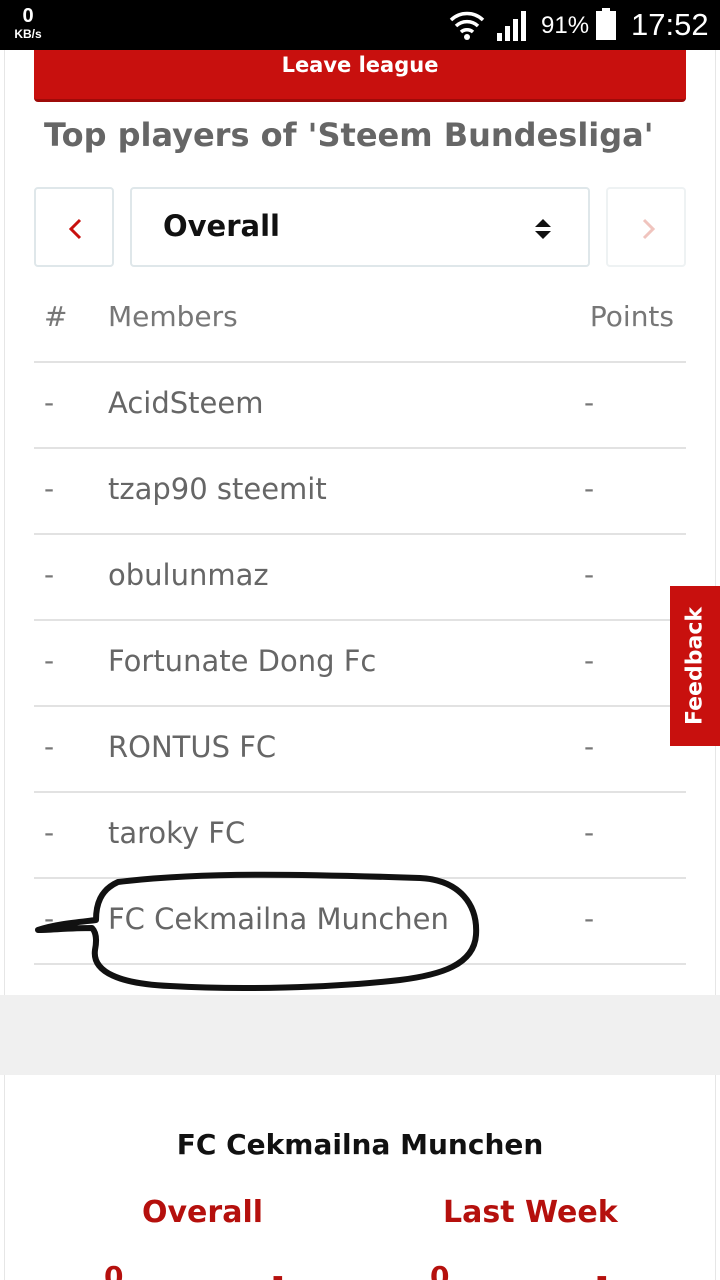  I want to click on row-member-name: RONTUS FC, so click(192, 747).